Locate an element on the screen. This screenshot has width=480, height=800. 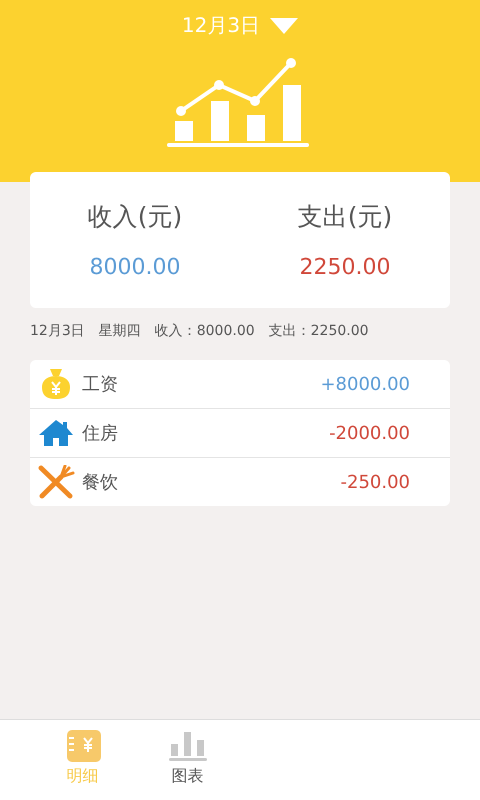
house-icon is located at coordinates (56, 433).